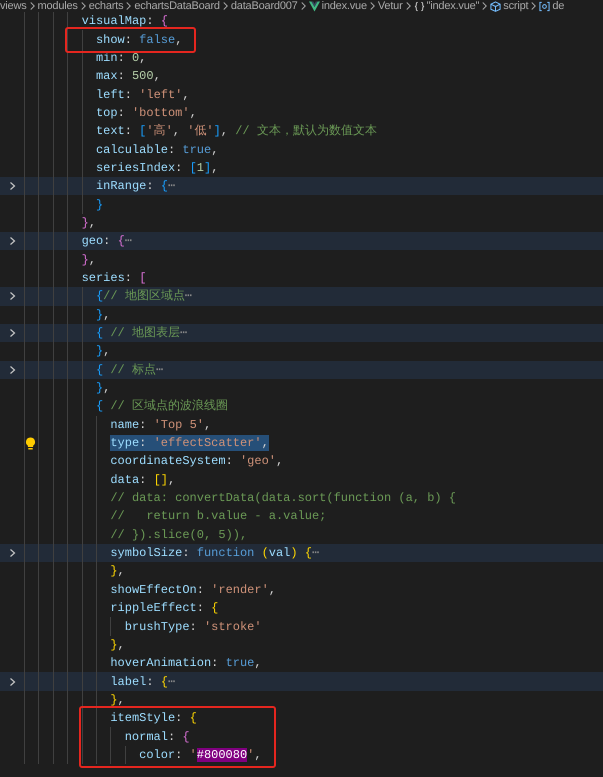  I want to click on breadcrumb-item: Vetur, so click(390, 6).